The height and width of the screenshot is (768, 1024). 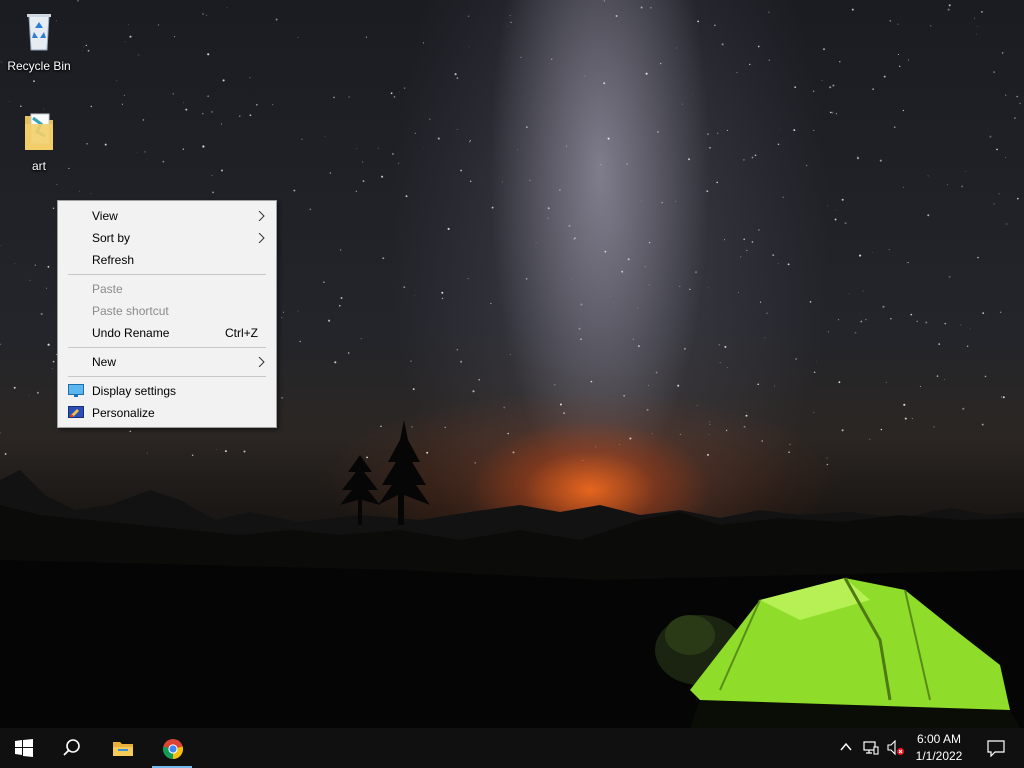 I want to click on menu-item-view: View, so click(x=167, y=216).